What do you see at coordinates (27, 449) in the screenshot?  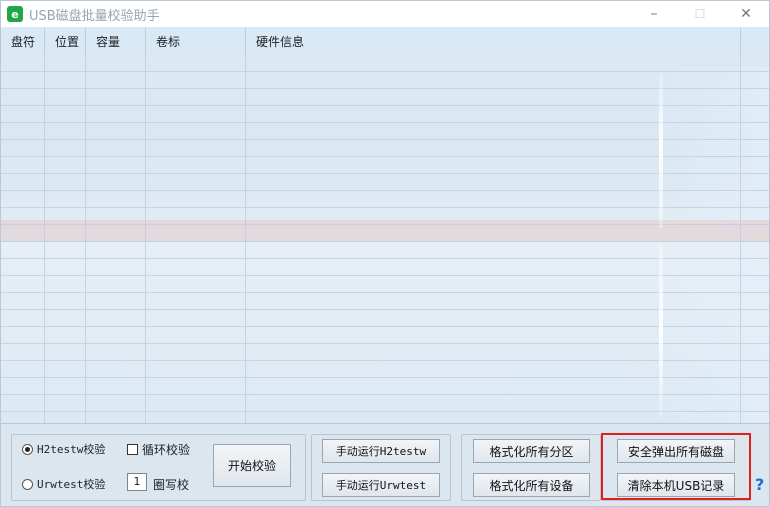 I see `radio-selected-icon` at bounding box center [27, 449].